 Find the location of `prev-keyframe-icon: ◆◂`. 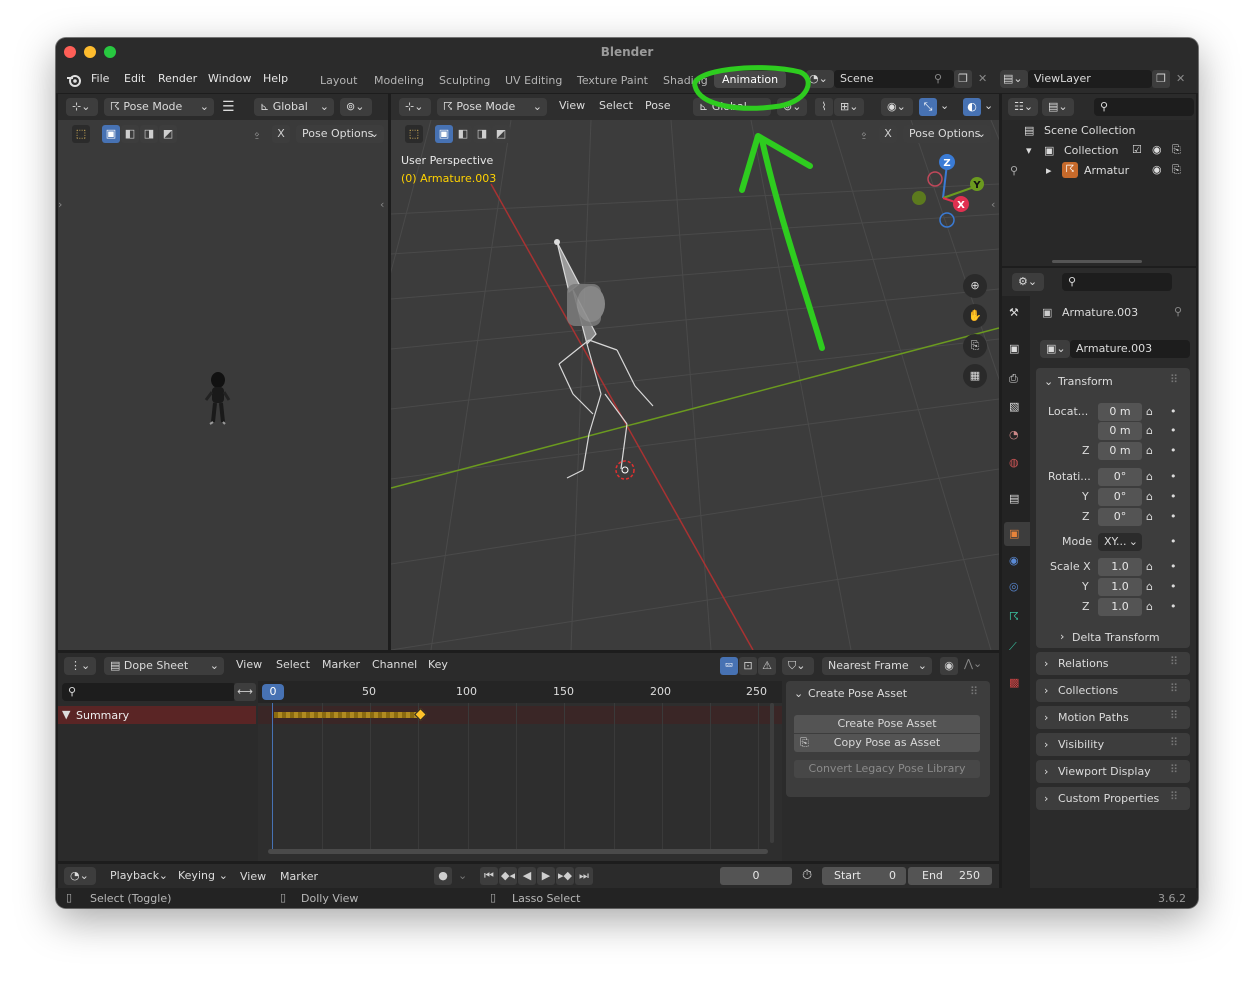

prev-keyframe-icon: ◆◂ is located at coordinates (508, 876).